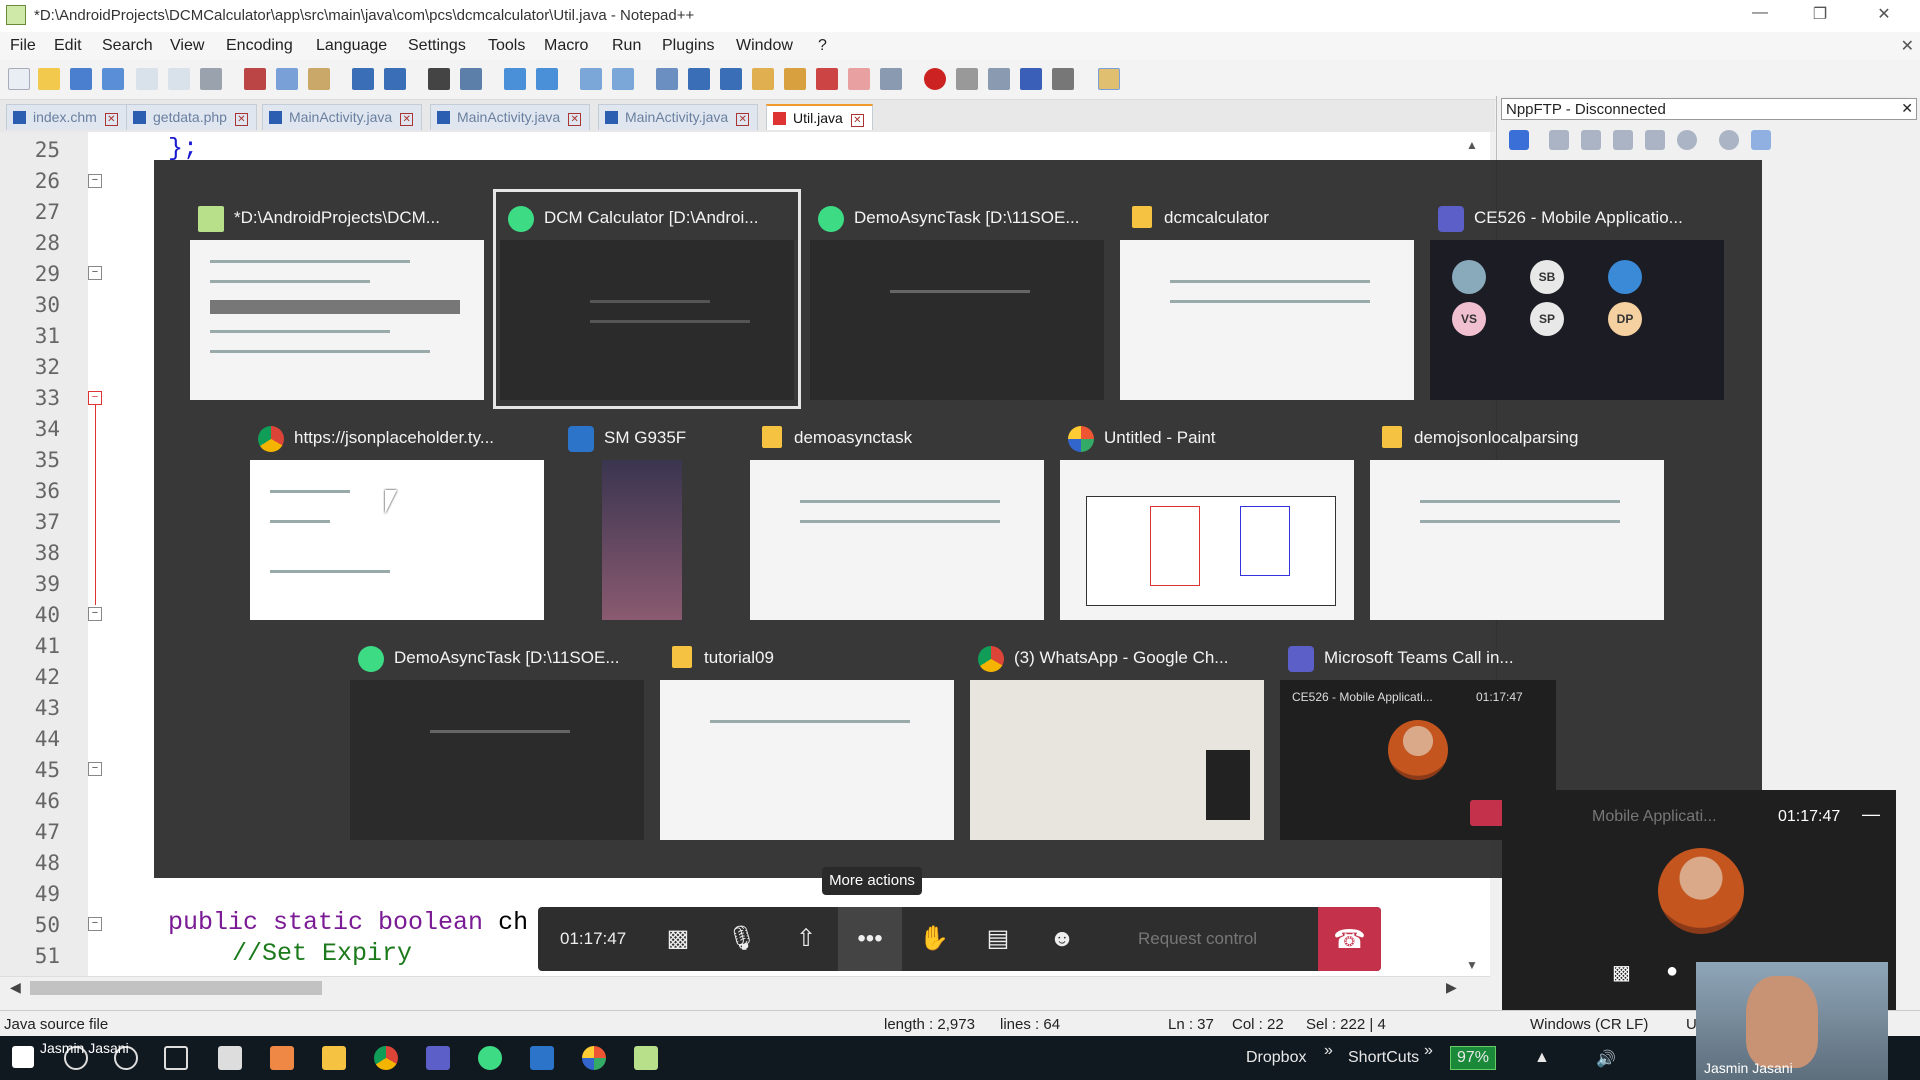  Describe the element at coordinates (807, 739) in the screenshot. I see `switcher-window-tutorial09-folder: tutorial09` at that location.